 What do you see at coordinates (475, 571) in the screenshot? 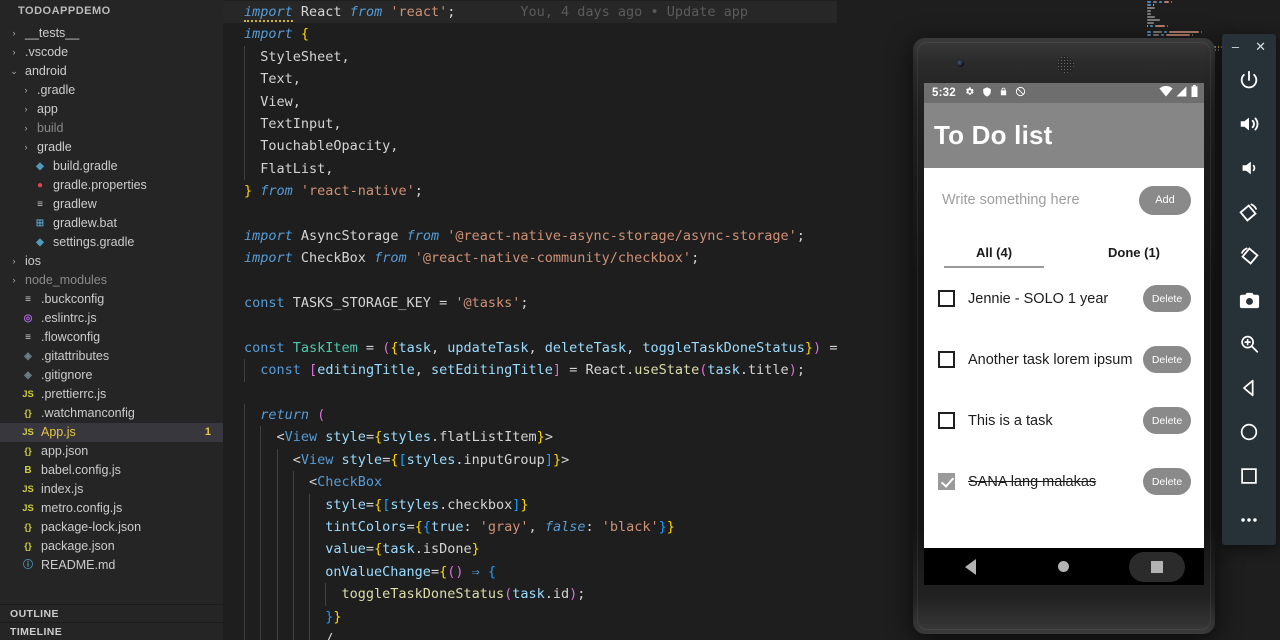
I see `code-token: ⇒` at bounding box center [475, 571].